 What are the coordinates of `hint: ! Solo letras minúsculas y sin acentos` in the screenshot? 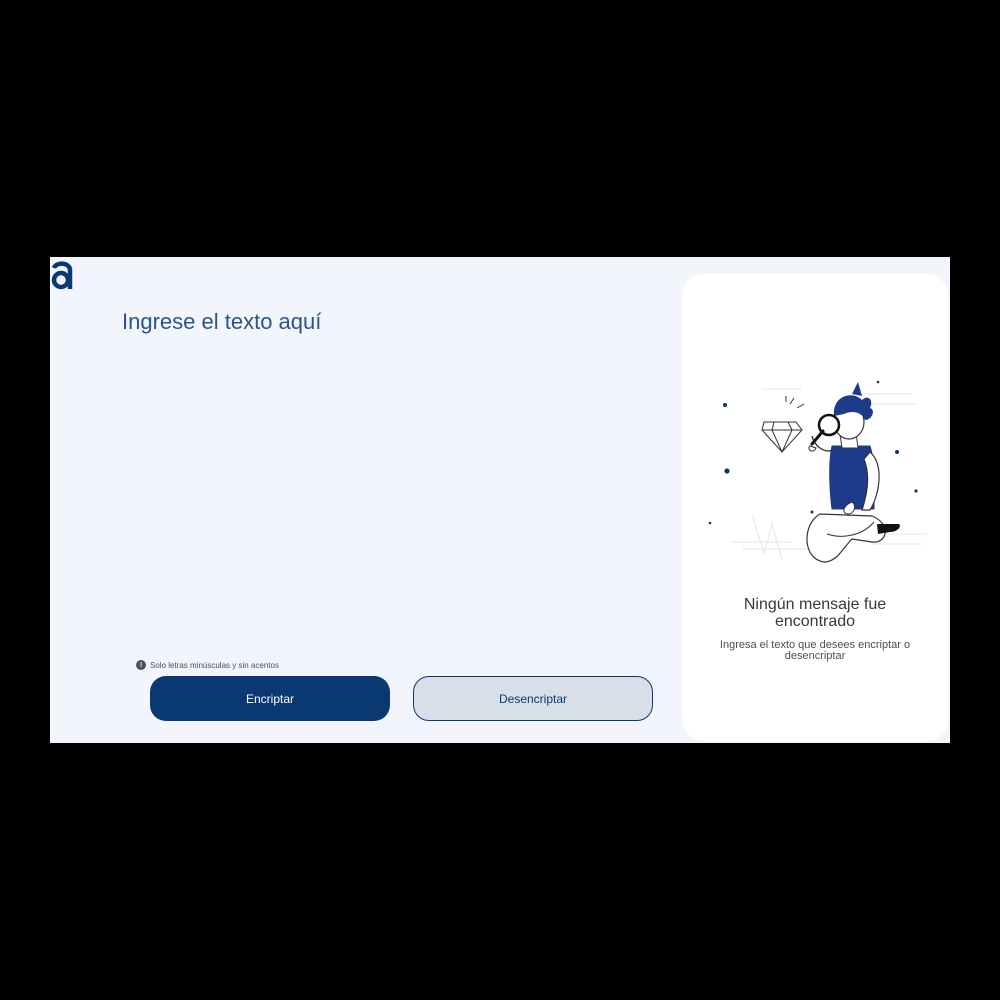 It's located at (207, 665).